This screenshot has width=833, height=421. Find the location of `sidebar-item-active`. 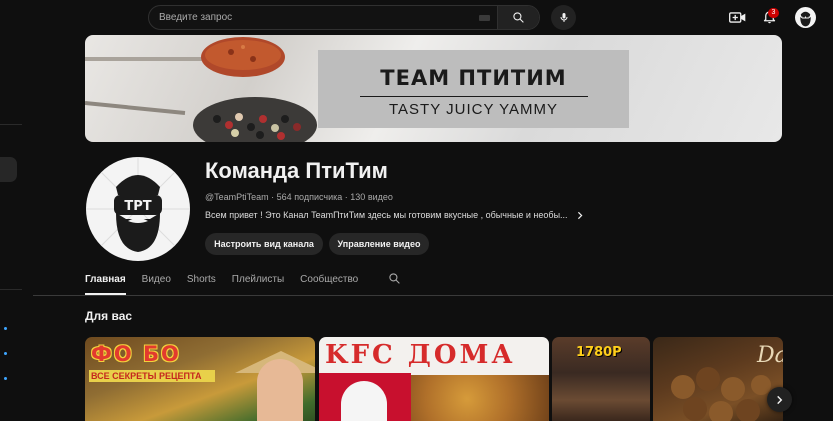

sidebar-item-active is located at coordinates (8, 169).